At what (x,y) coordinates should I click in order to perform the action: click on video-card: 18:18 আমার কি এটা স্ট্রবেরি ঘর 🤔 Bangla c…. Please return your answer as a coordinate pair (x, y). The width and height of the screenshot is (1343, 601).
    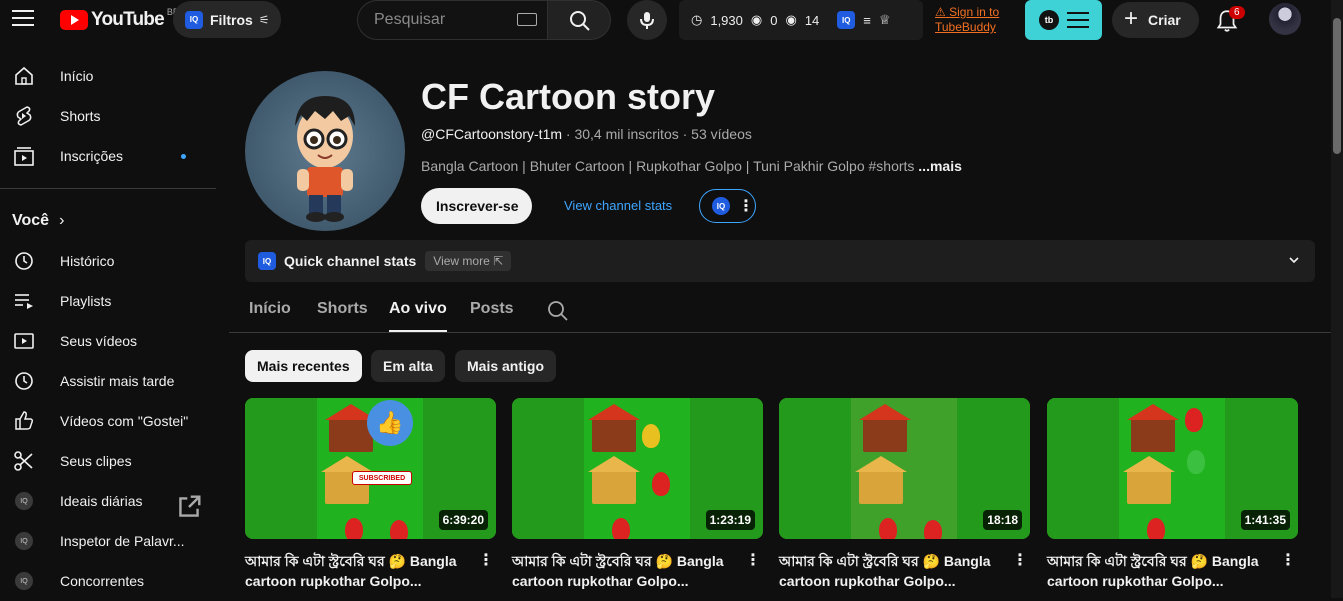
    Looking at the image, I should click on (904, 494).